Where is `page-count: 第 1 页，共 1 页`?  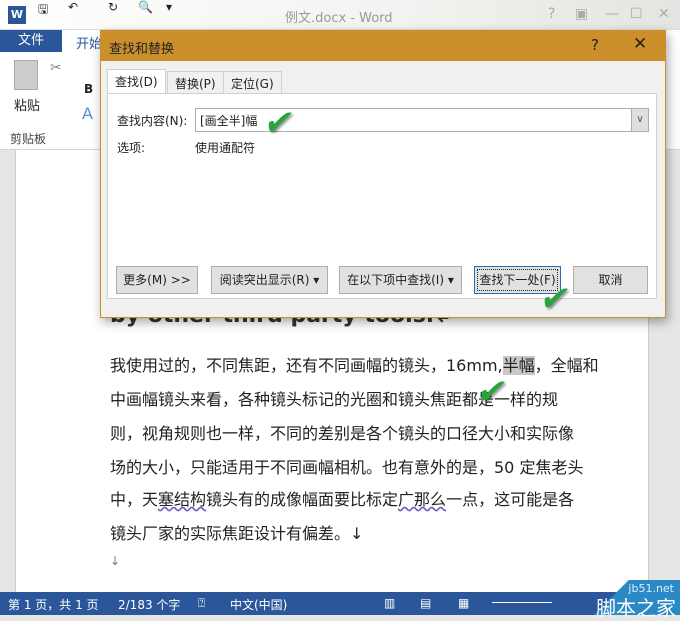
page-count: 第 1 页，共 1 页 is located at coordinates (53, 604).